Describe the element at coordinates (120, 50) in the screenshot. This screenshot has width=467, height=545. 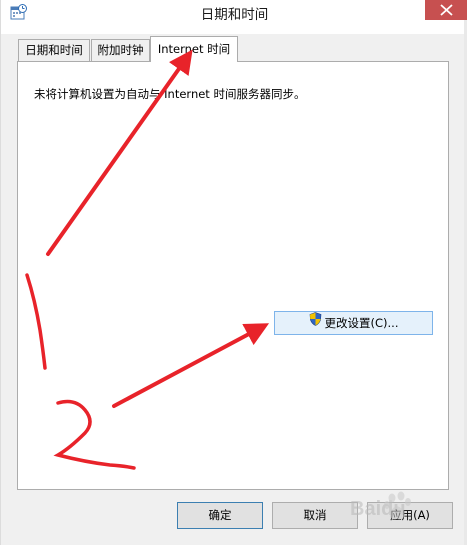
I see `tab-additional-clocks: 附加时钟` at that location.